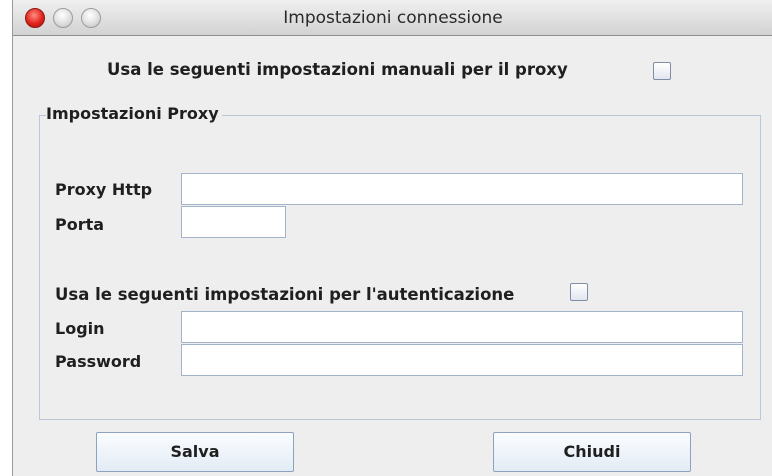 This screenshot has height=476, width=772. Describe the element at coordinates (80, 328) in the screenshot. I see `login-label: Login` at that location.